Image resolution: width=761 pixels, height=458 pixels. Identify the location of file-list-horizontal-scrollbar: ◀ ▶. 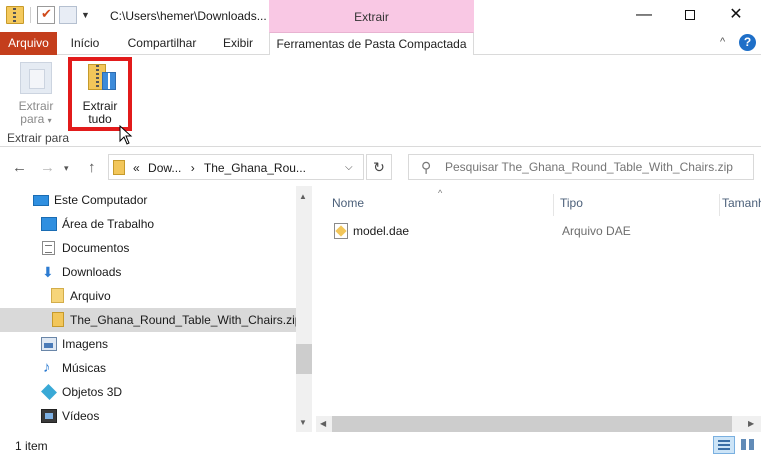
(538, 424).